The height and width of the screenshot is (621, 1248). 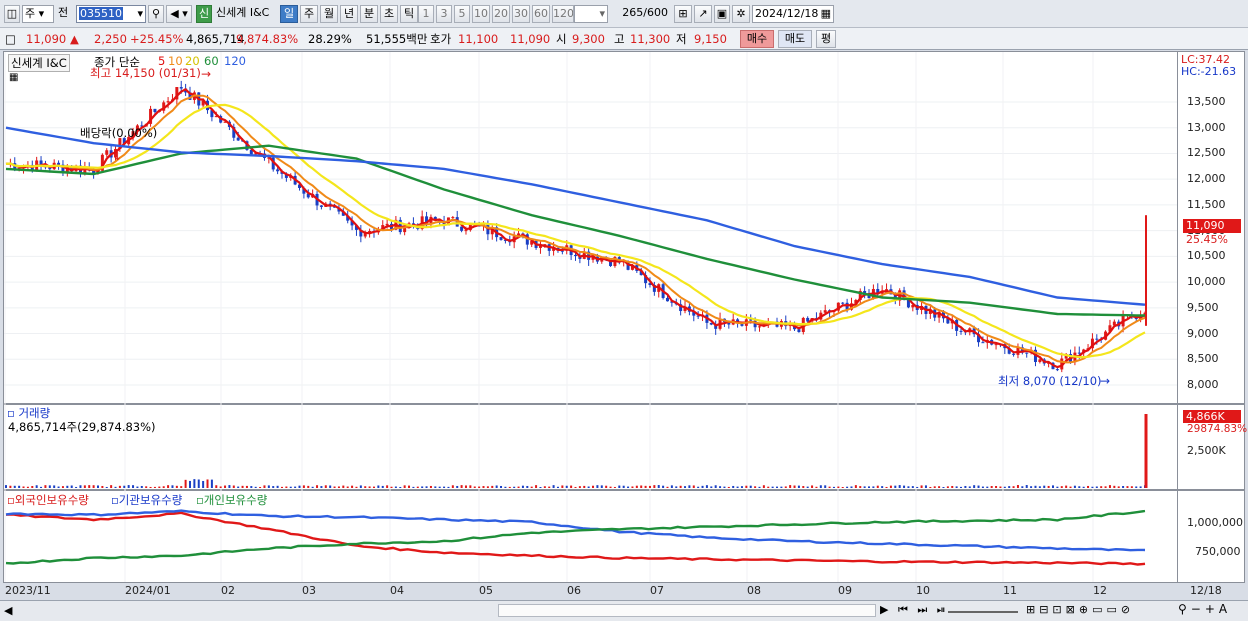 What do you see at coordinates (657, 590) in the screenshot?
I see `x-tick-7: 07` at bounding box center [657, 590].